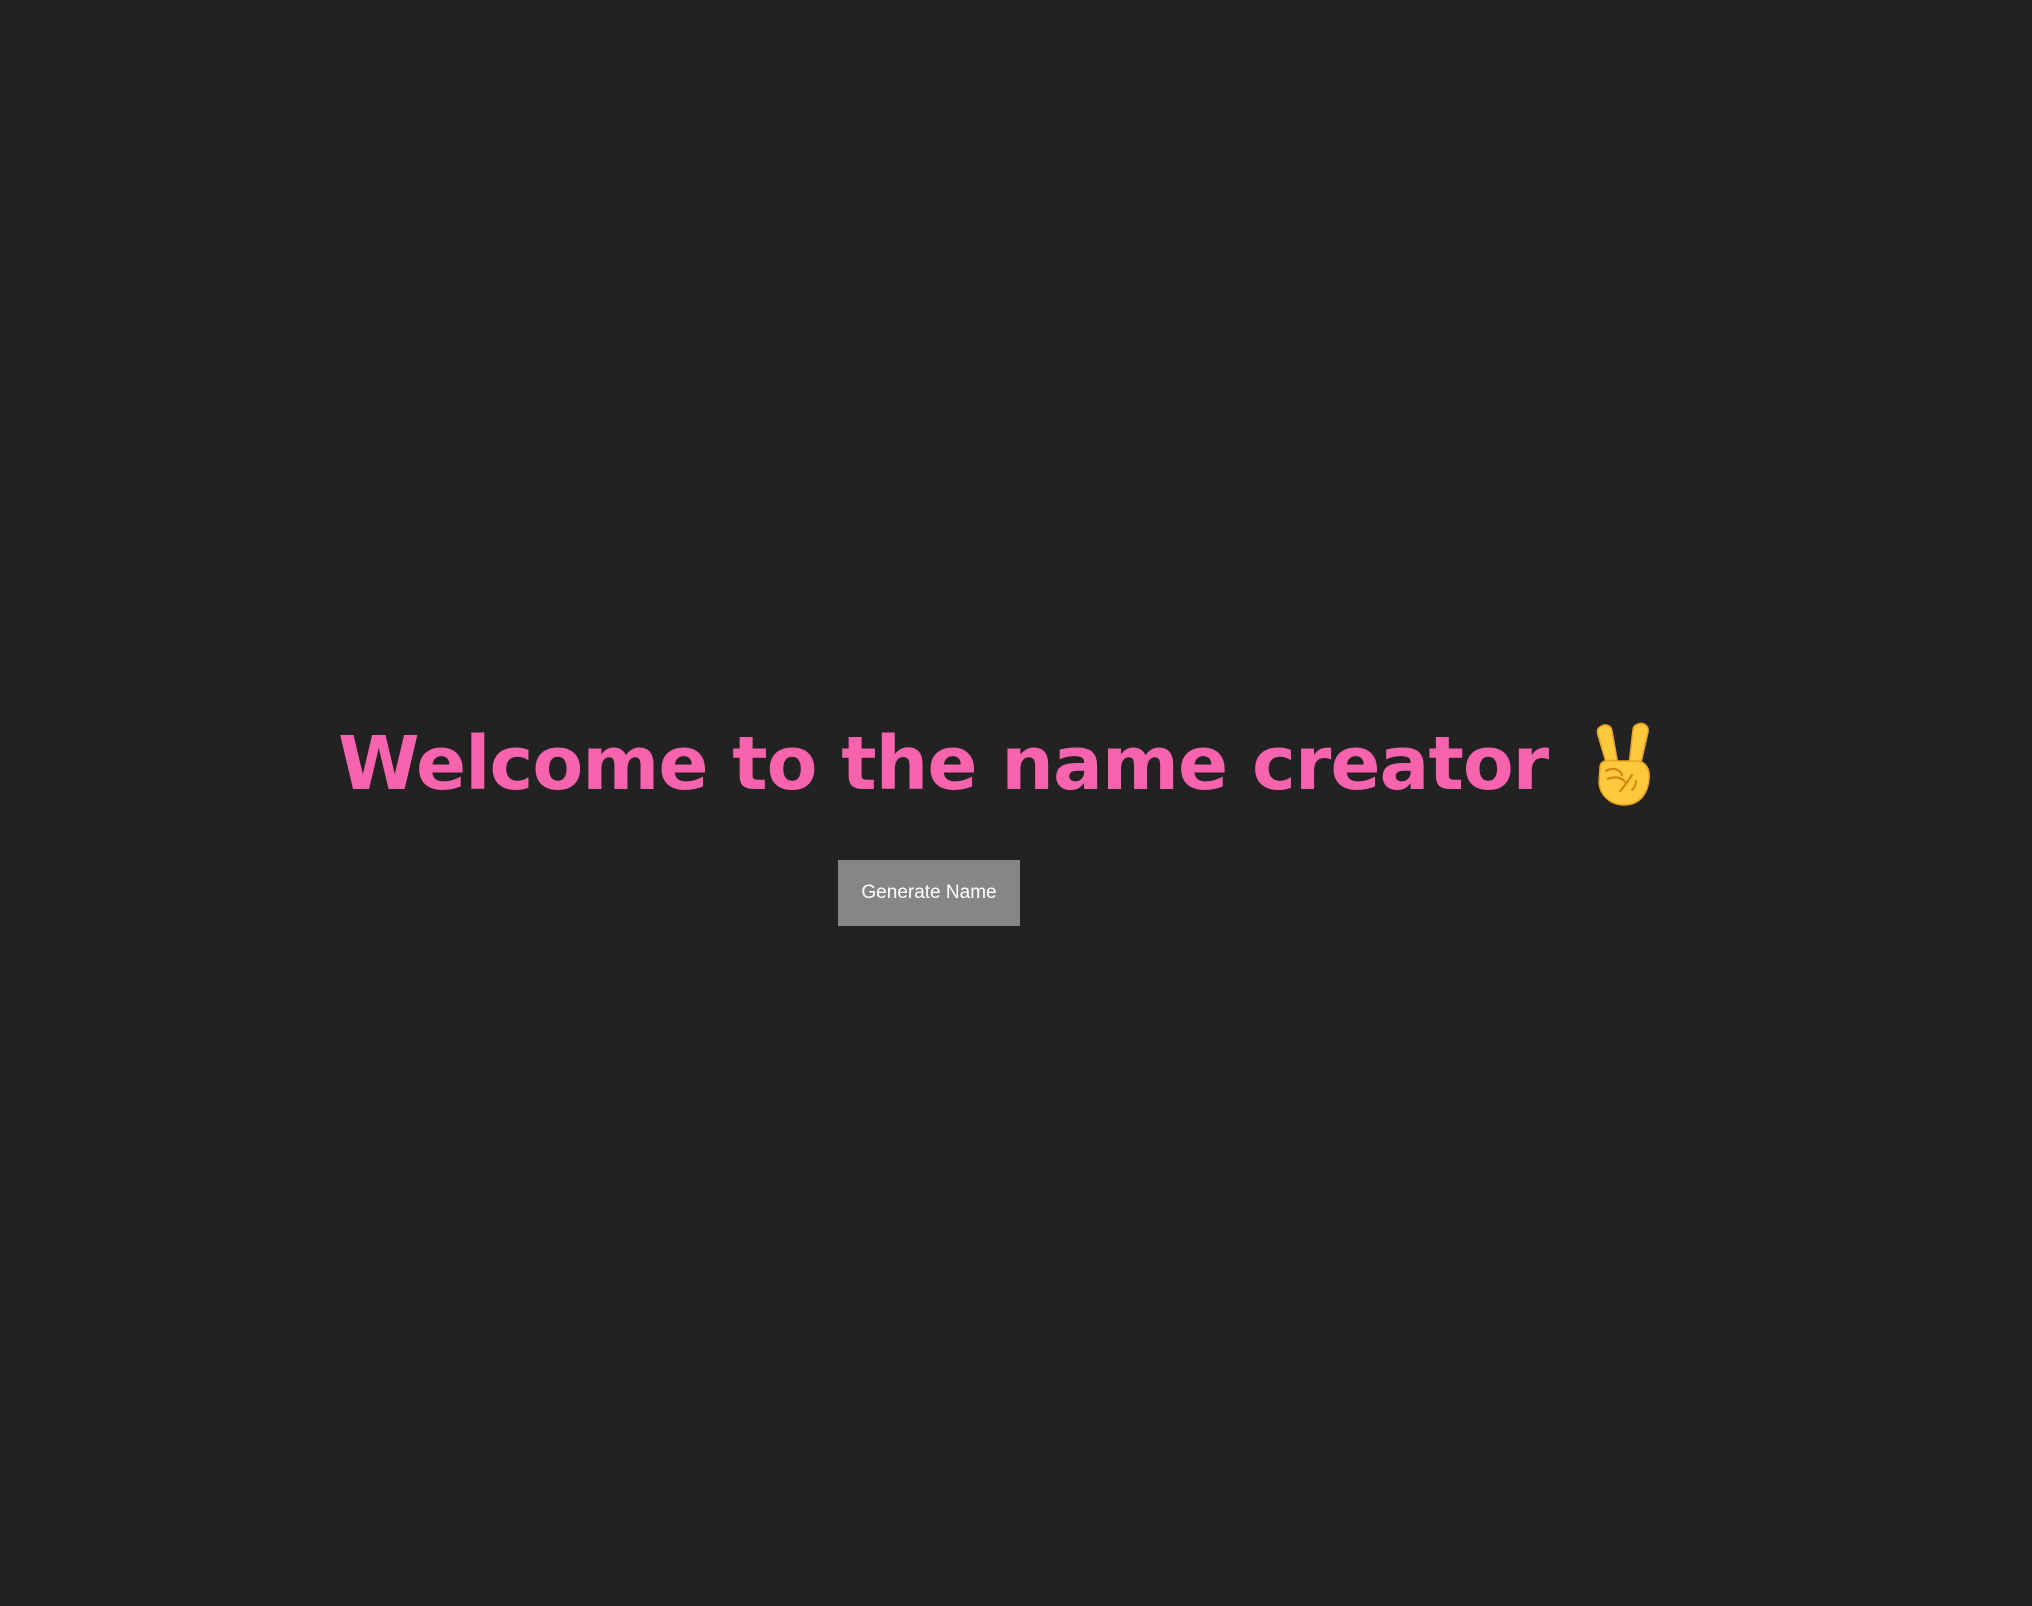 This screenshot has height=1606, width=2032. Describe the element at coordinates (929, 893) in the screenshot. I see `generate-name-button: Generate Name` at that location.